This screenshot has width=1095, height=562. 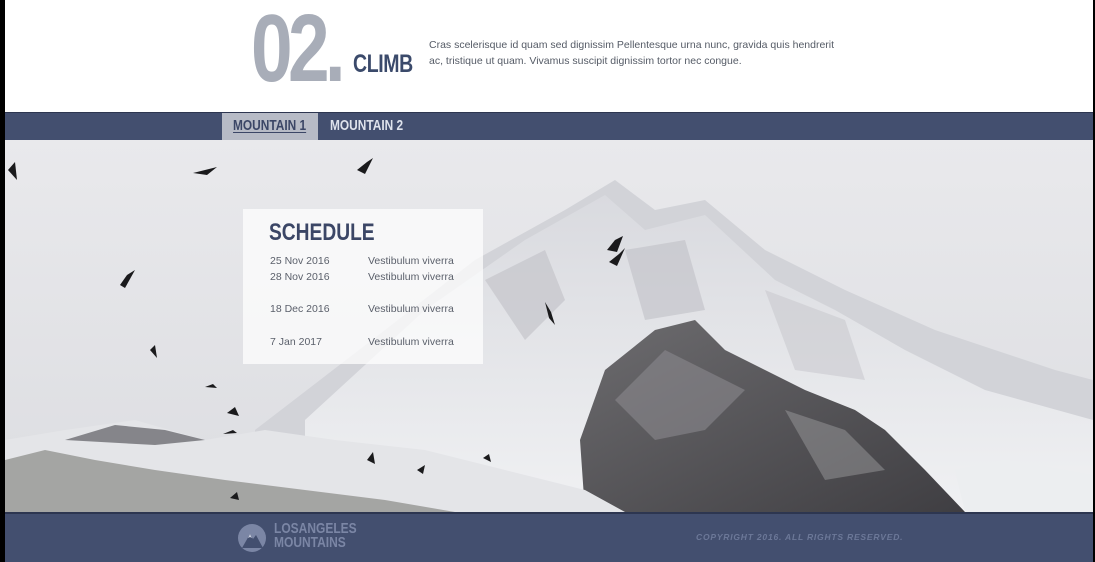 What do you see at coordinates (310, 542) in the screenshot?
I see `logo-line-2: MOUNTAINS` at bounding box center [310, 542].